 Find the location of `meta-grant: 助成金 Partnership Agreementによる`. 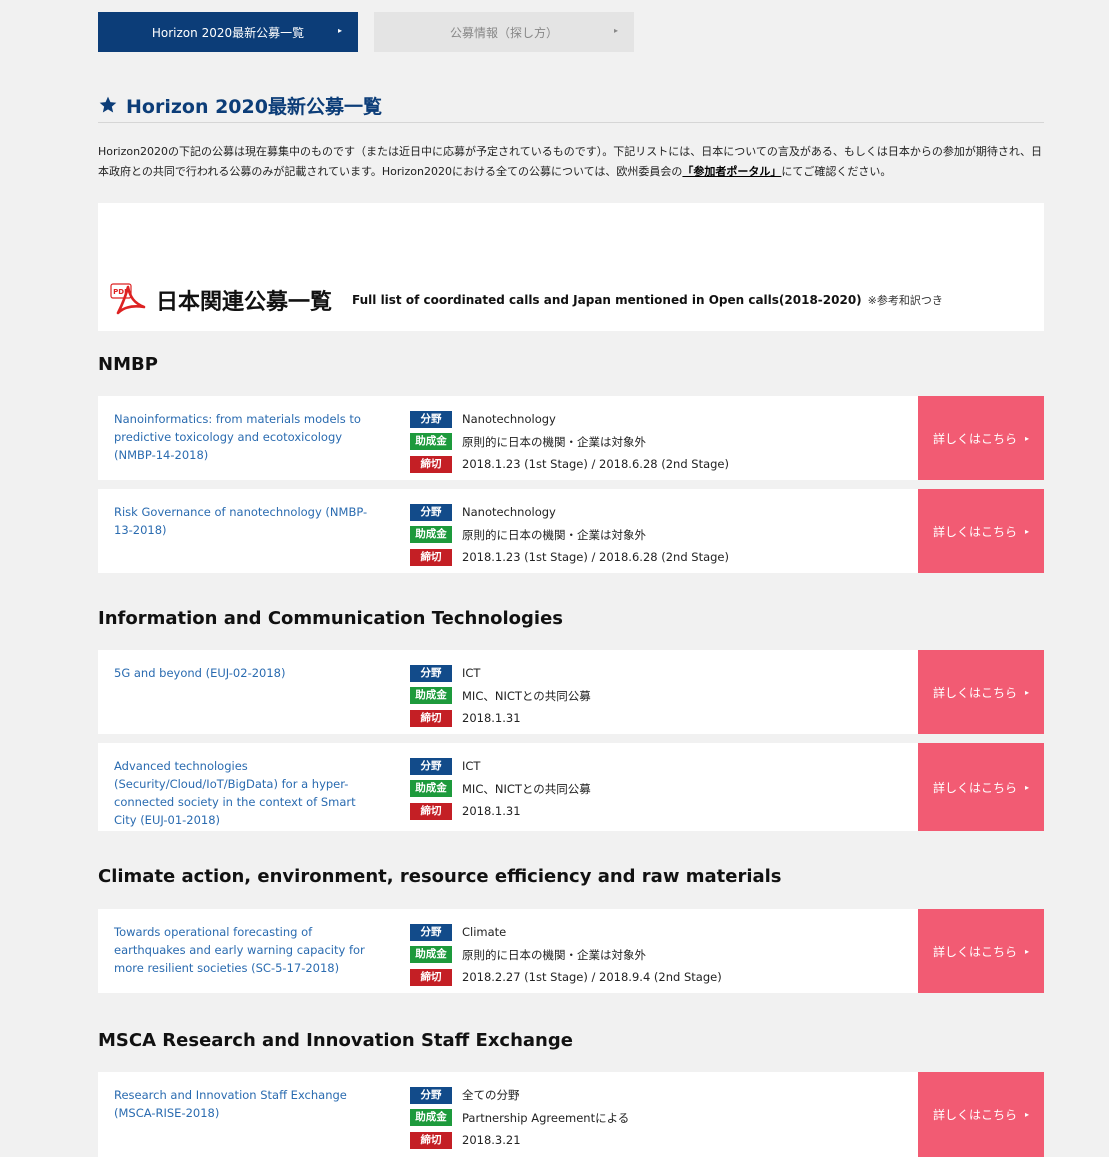

meta-grant: 助成金 Partnership Agreementによる is located at coordinates (660, 1118).